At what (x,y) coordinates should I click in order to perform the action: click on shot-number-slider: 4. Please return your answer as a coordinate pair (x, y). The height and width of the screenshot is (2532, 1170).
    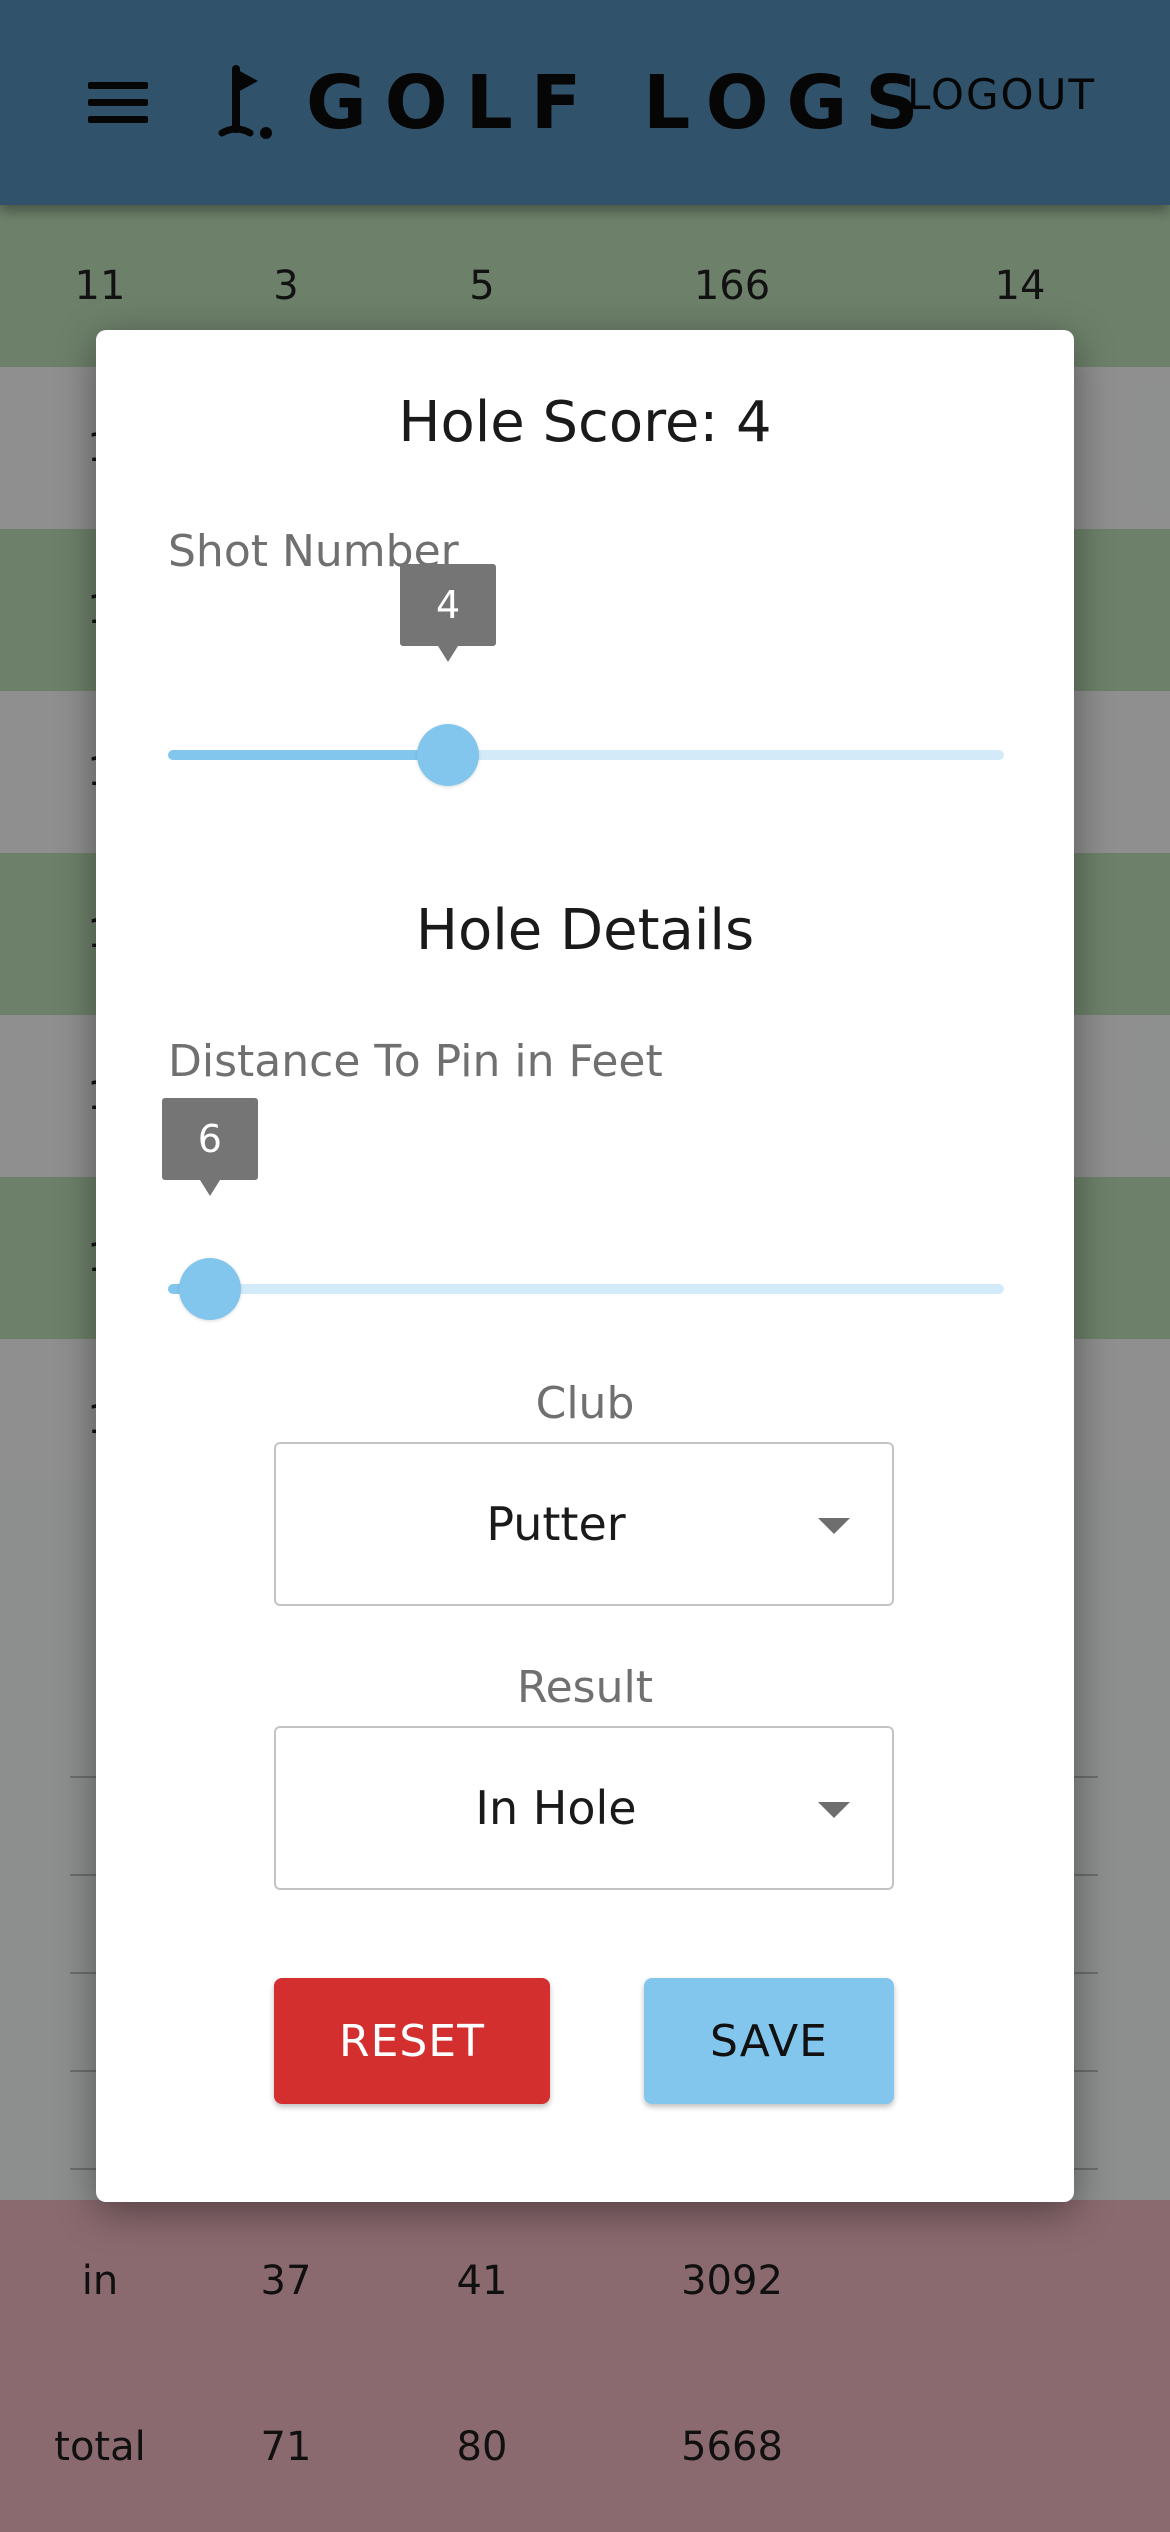
    Looking at the image, I should click on (586, 675).